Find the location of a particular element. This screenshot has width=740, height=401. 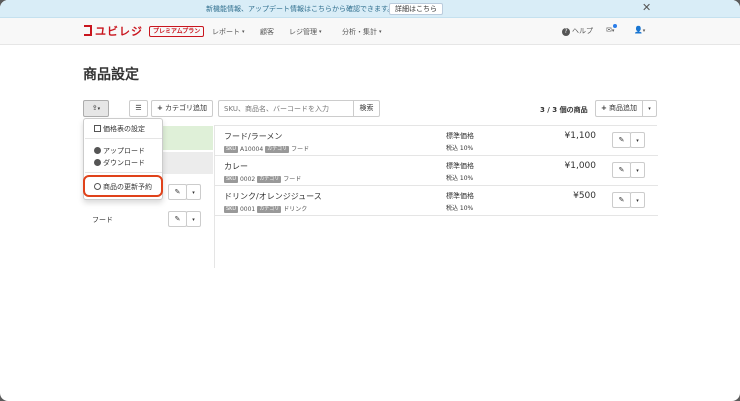

table-icon is located at coordinates (97, 128).